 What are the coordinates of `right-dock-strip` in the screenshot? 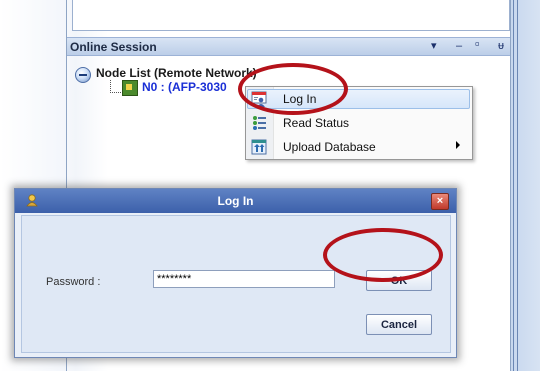 It's located at (525, 185).